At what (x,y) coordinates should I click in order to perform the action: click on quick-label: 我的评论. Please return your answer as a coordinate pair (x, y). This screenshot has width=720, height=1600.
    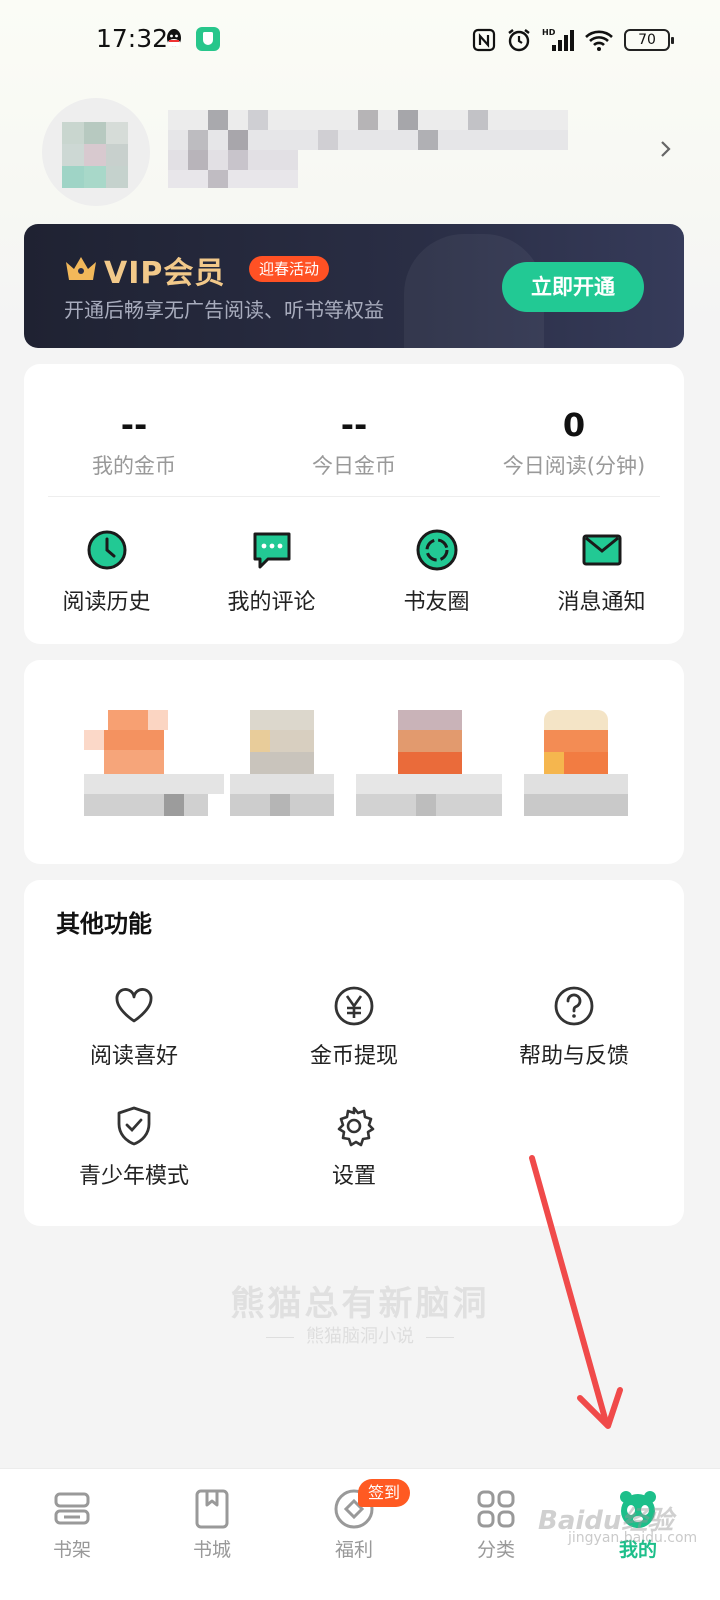
    Looking at the image, I should click on (271, 602).